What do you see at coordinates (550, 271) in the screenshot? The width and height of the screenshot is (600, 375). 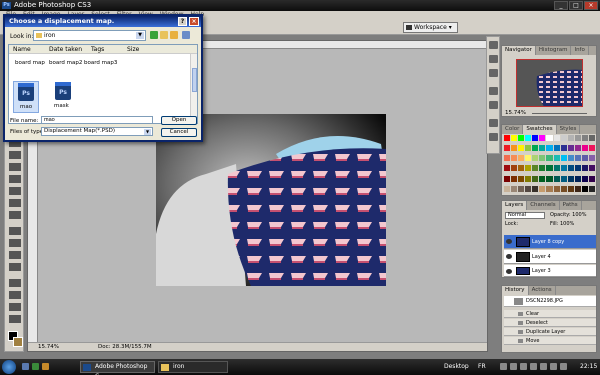 I see `layer-row: Layer 3` at bounding box center [550, 271].